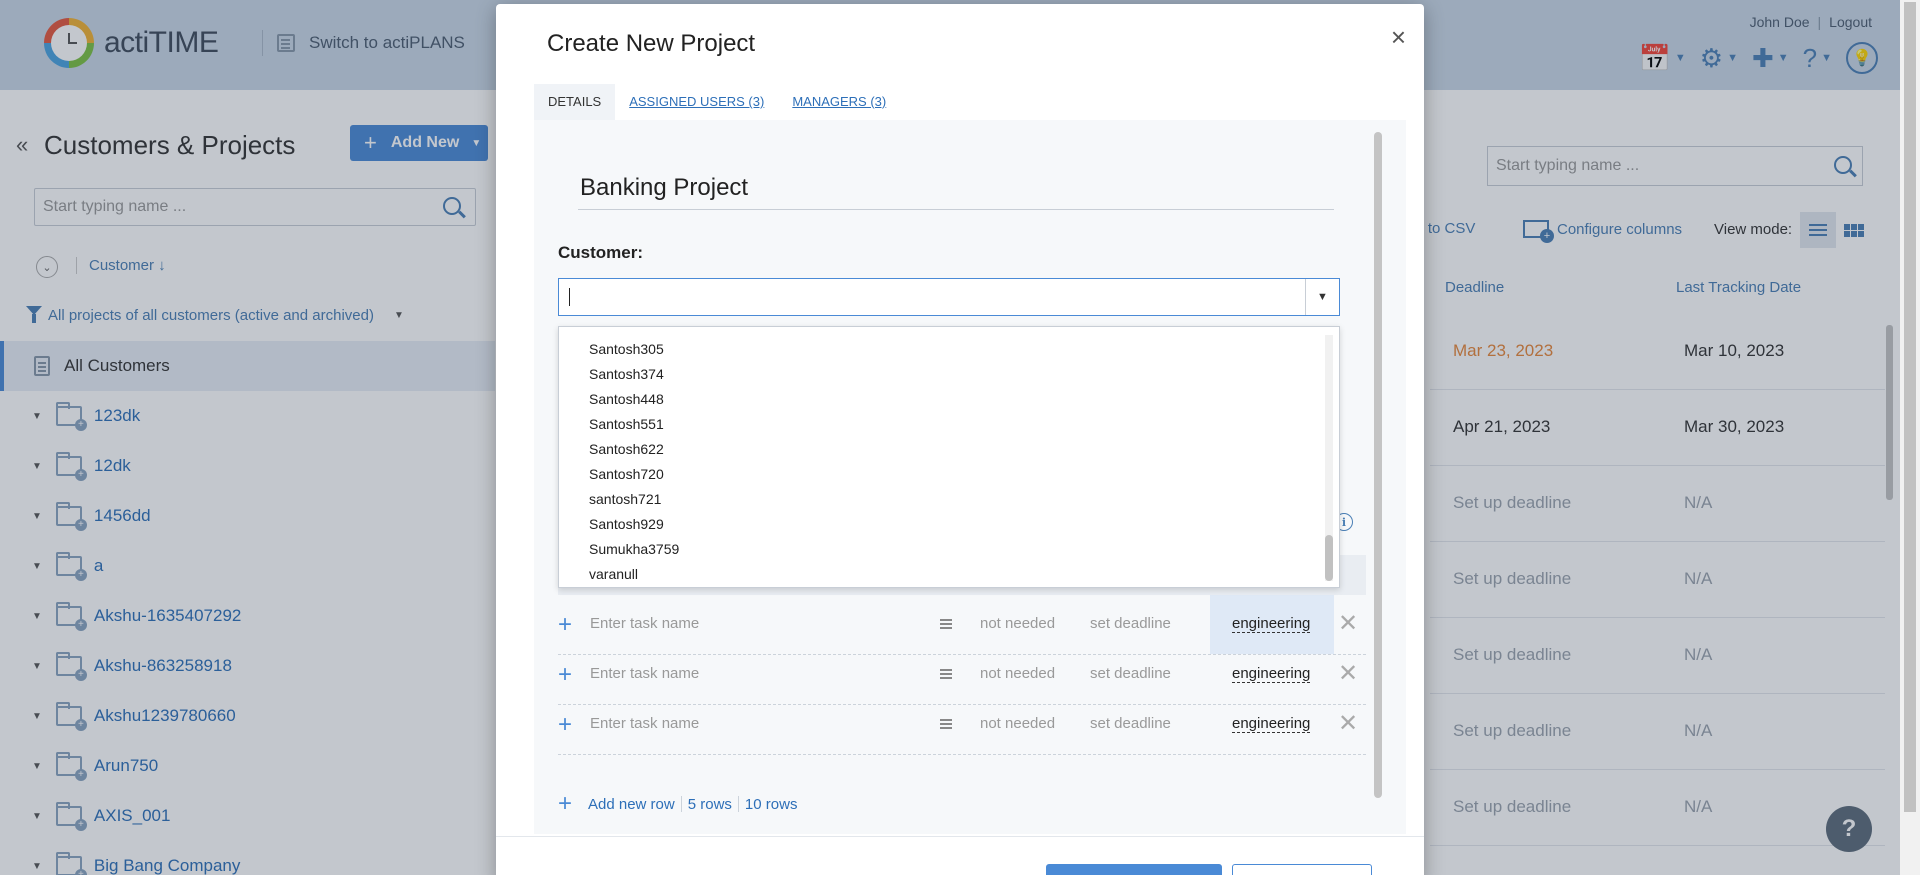 Image resolution: width=1920 pixels, height=875 pixels. I want to click on close-icon: ×, so click(1398, 37).